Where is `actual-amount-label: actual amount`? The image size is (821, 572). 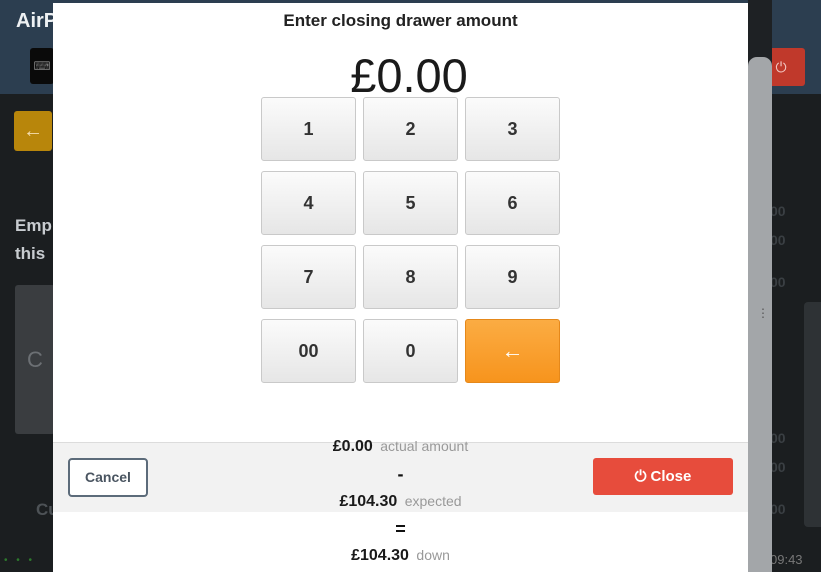 actual-amount-label: actual amount is located at coordinates (424, 446).